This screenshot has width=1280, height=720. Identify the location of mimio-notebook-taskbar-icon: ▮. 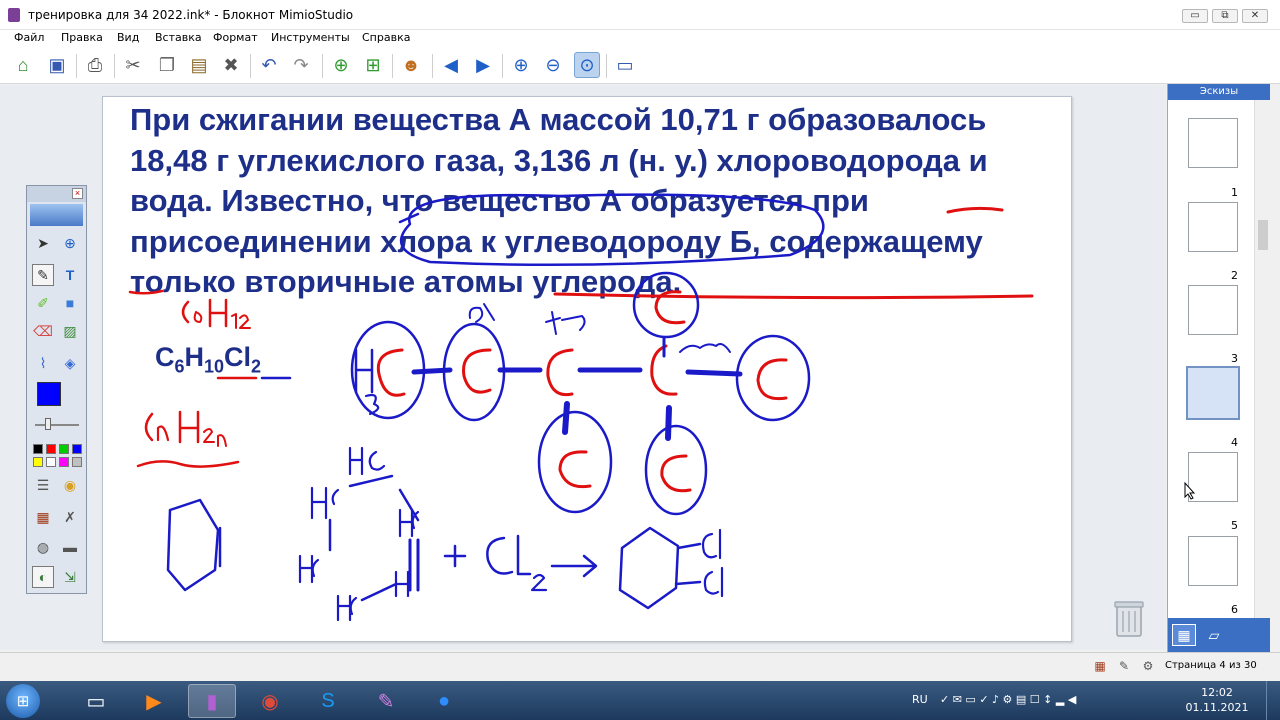
(212, 701).